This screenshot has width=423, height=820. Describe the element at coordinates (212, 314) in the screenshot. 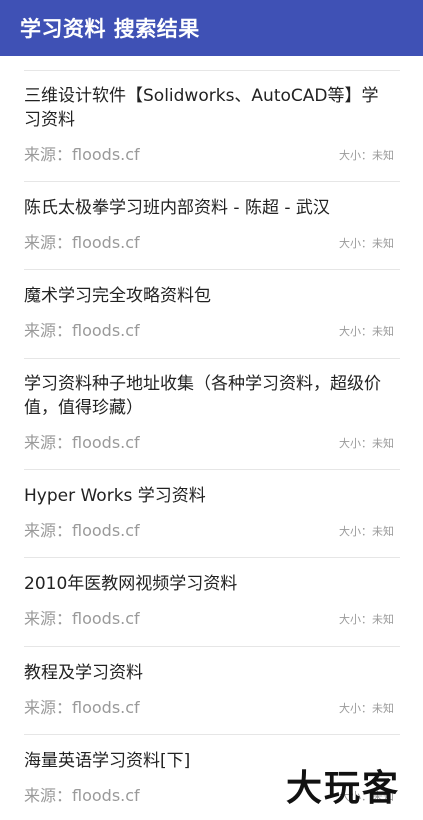

I see `list-item: 魔术学习完全攻略资料包 来源：floods.cf 大小：未知` at that location.